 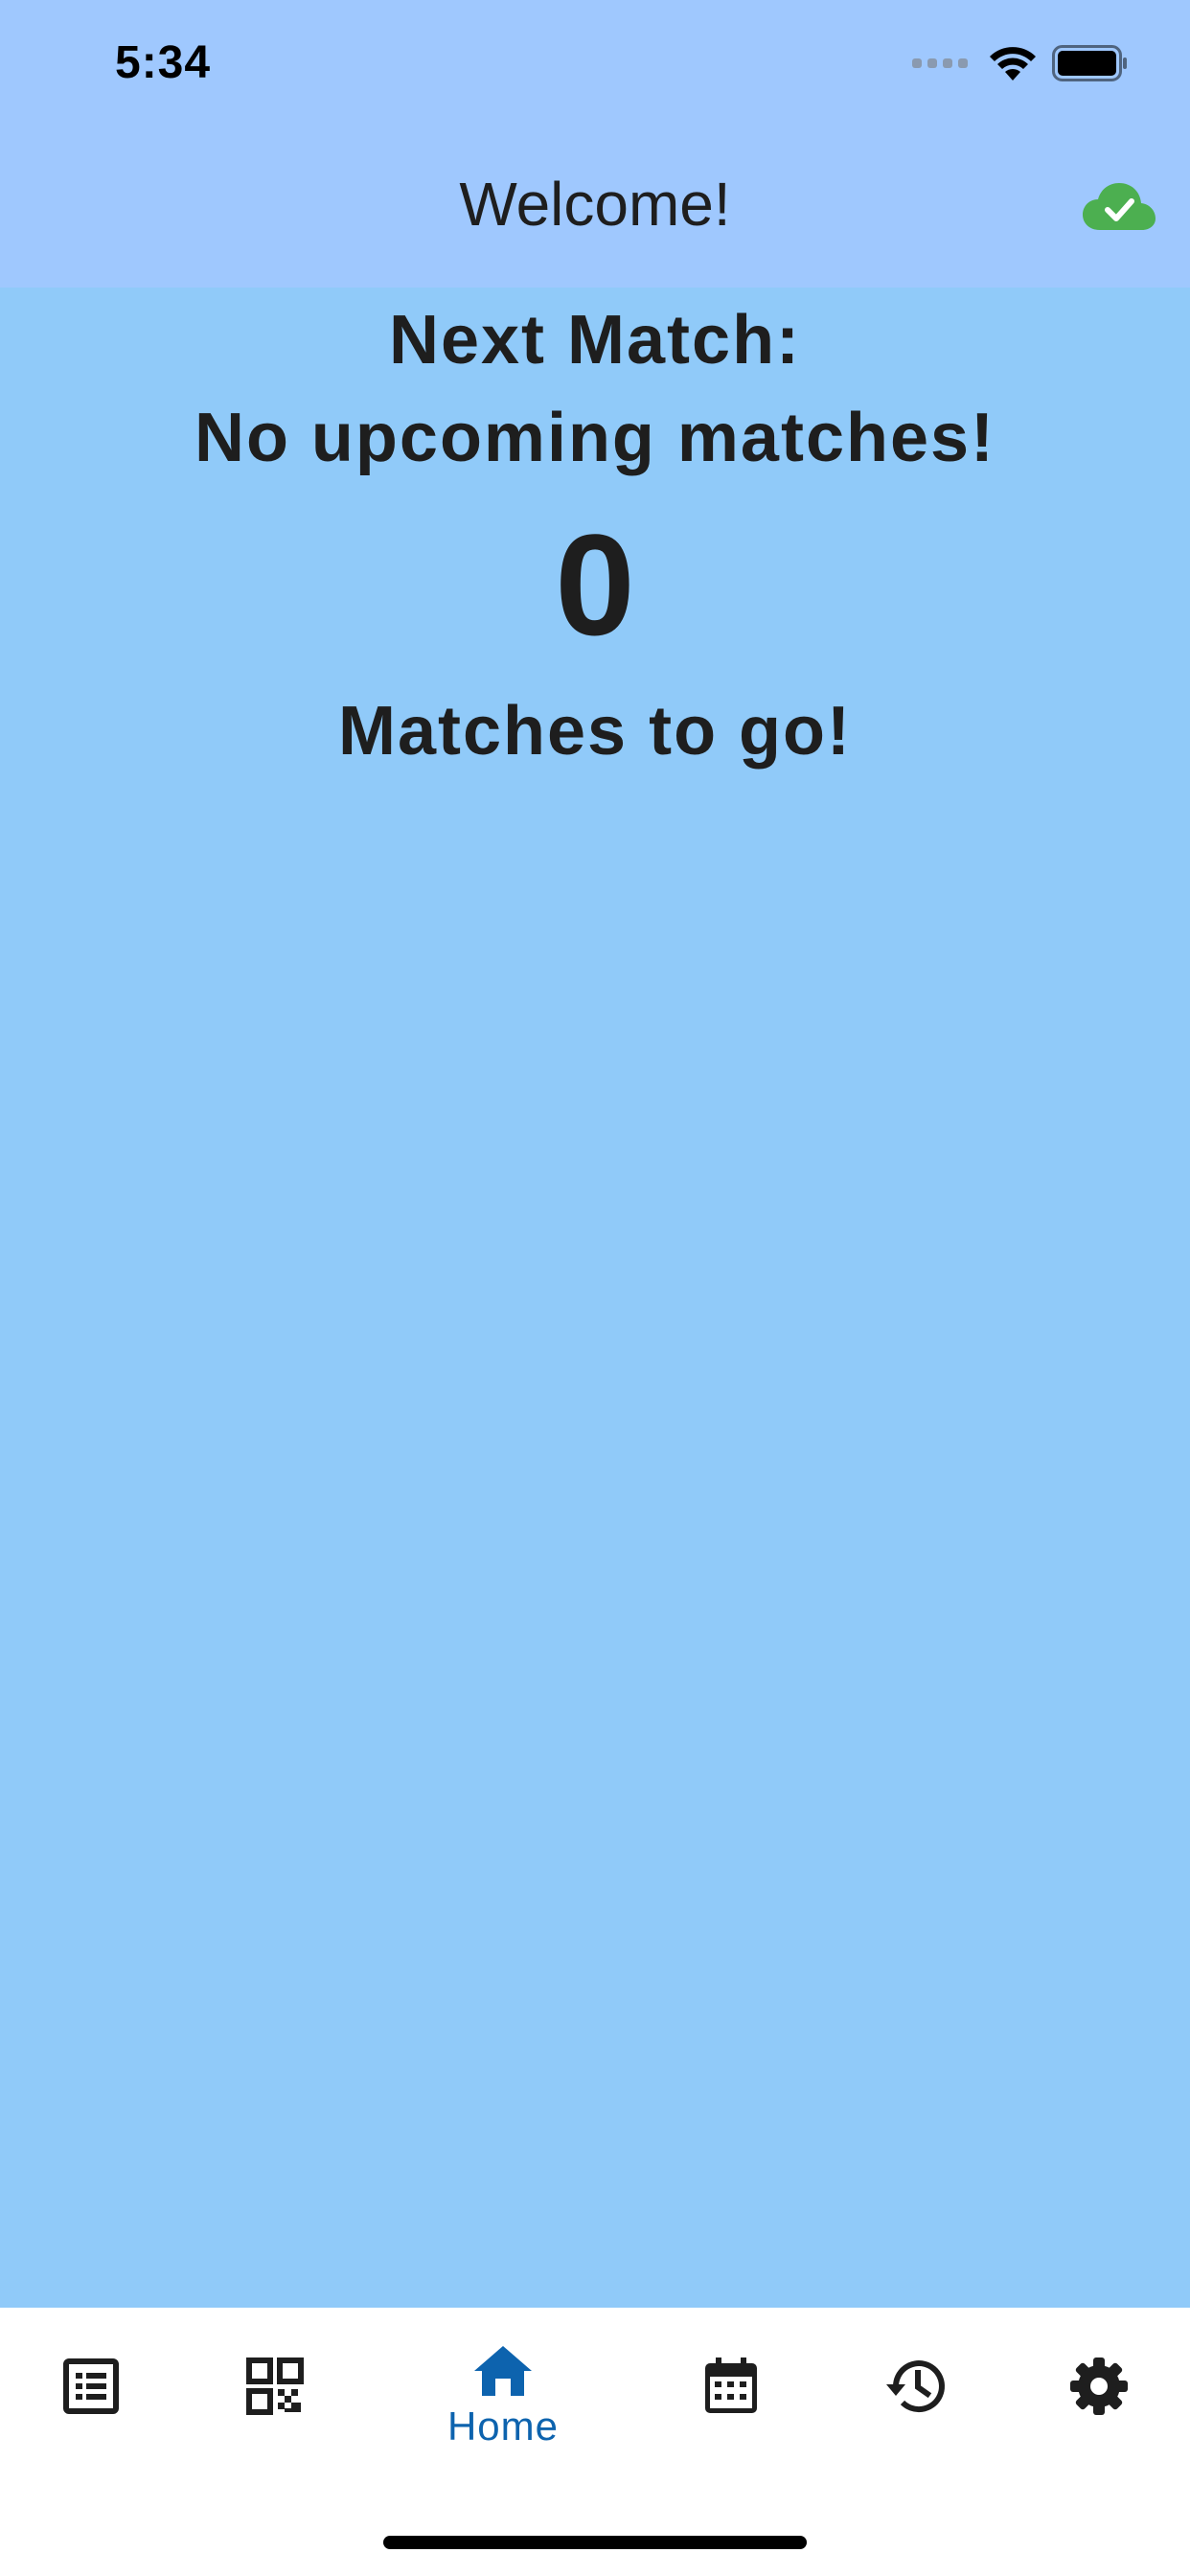 I want to click on sync-status-button, so click(x=1119, y=207).